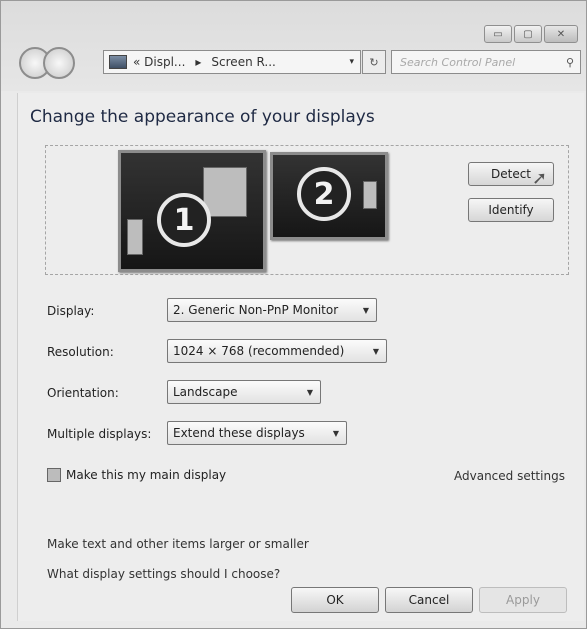 Image resolution: width=587 pixels, height=629 pixels. What do you see at coordinates (509, 476) in the screenshot?
I see `advanced-settings-link: Advanced settings` at bounding box center [509, 476].